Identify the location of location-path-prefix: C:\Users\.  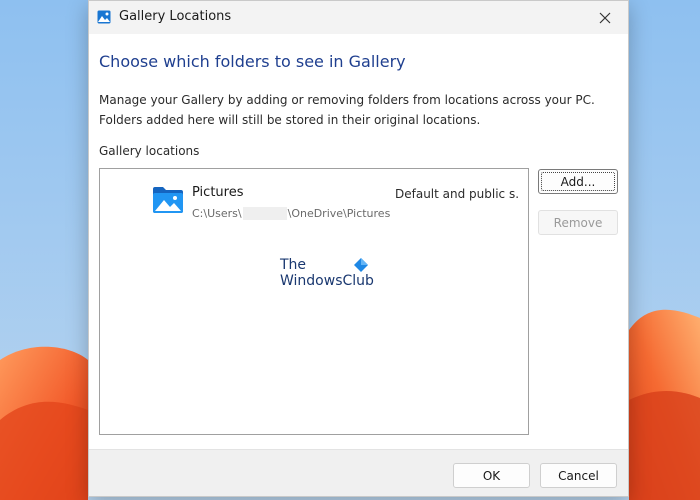
(217, 213).